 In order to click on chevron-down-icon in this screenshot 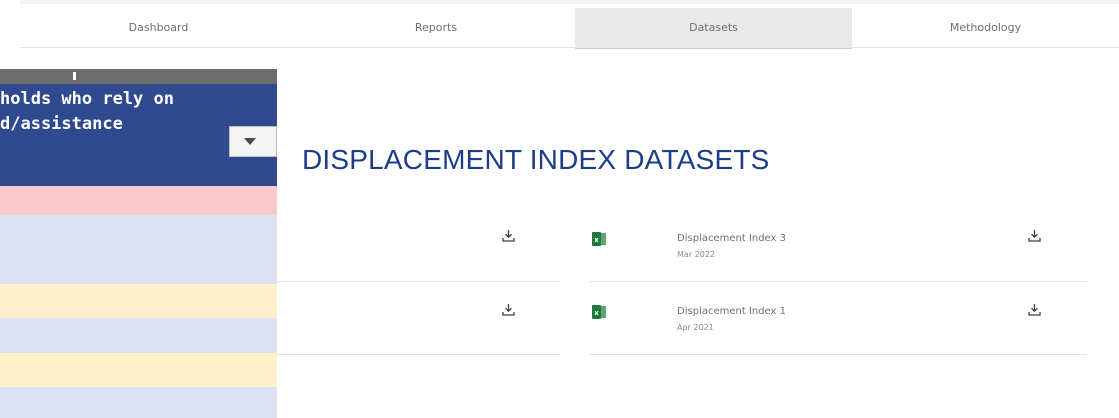, I will do `click(250, 141)`.